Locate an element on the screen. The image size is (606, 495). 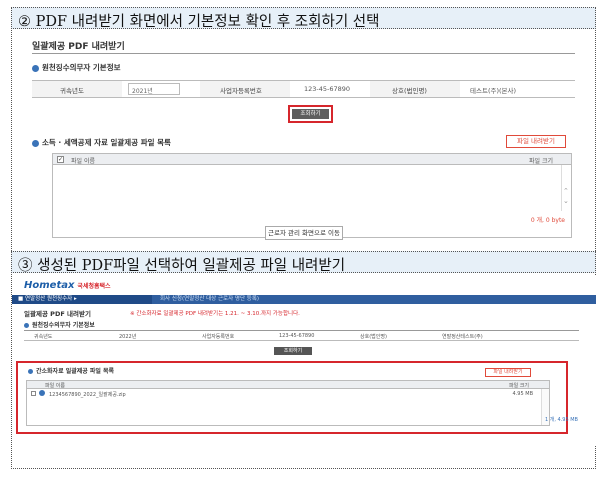
file-name: 1234567890_2022_일괄제공.zip is located at coordinates (87, 395).